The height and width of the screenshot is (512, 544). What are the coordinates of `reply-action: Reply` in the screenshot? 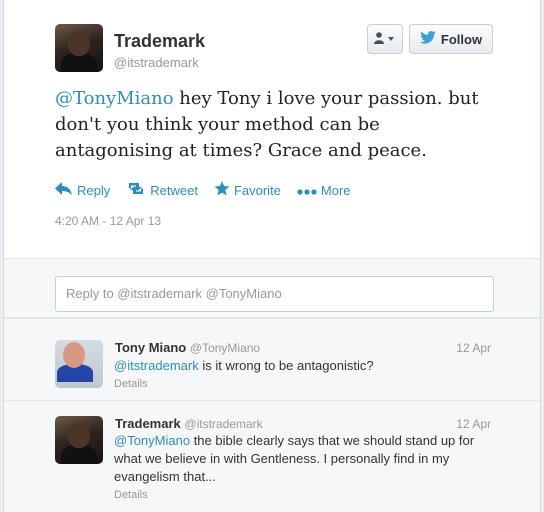 It's located at (82, 190).